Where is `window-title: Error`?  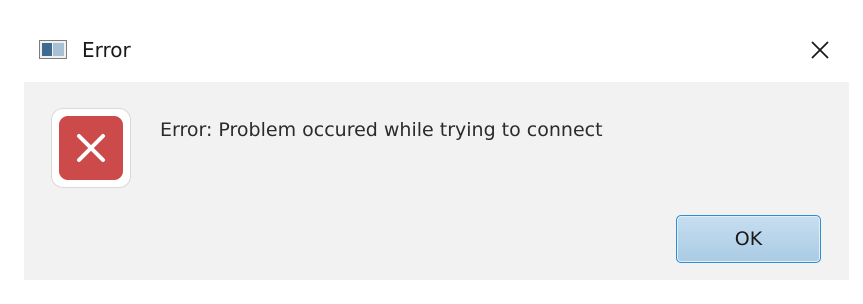 window-title: Error is located at coordinates (106, 50).